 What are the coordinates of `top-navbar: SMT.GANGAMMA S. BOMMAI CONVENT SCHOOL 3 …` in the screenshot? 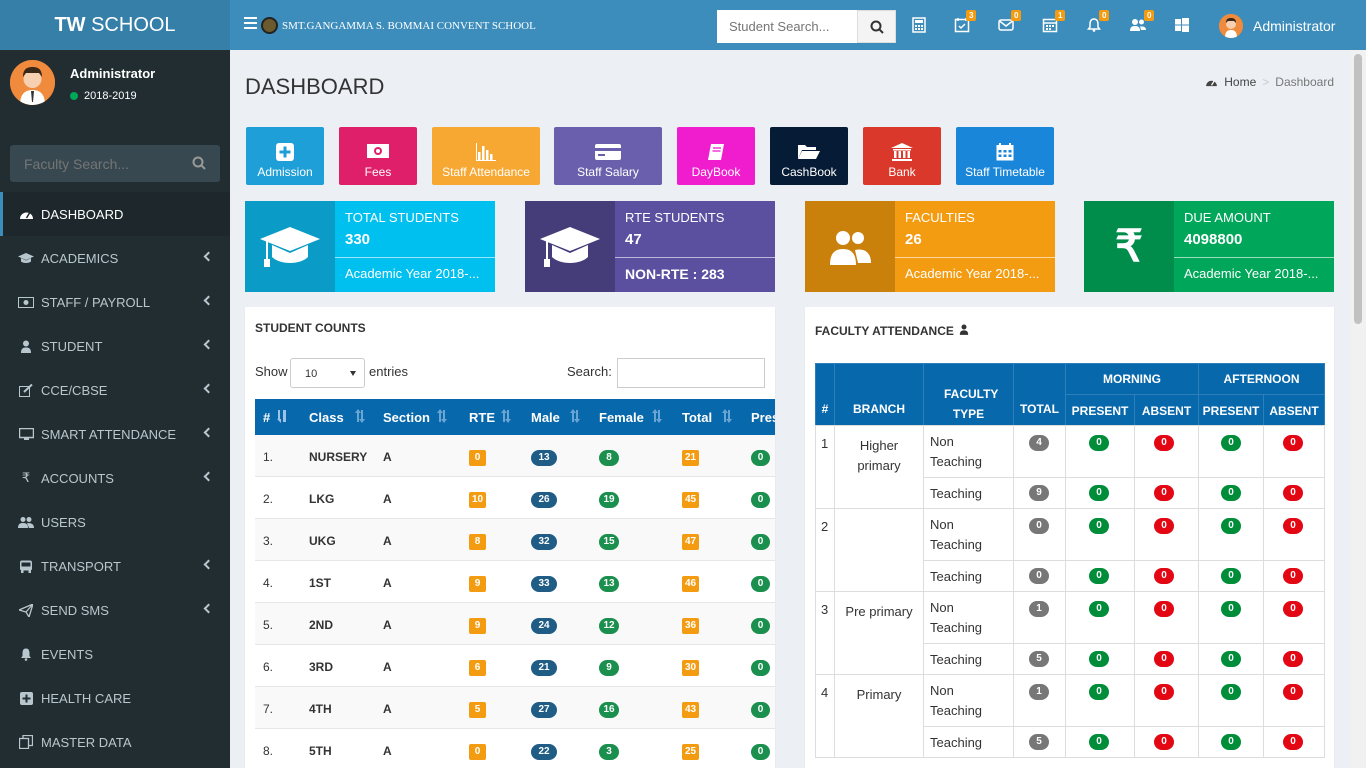 It's located at (798, 25).